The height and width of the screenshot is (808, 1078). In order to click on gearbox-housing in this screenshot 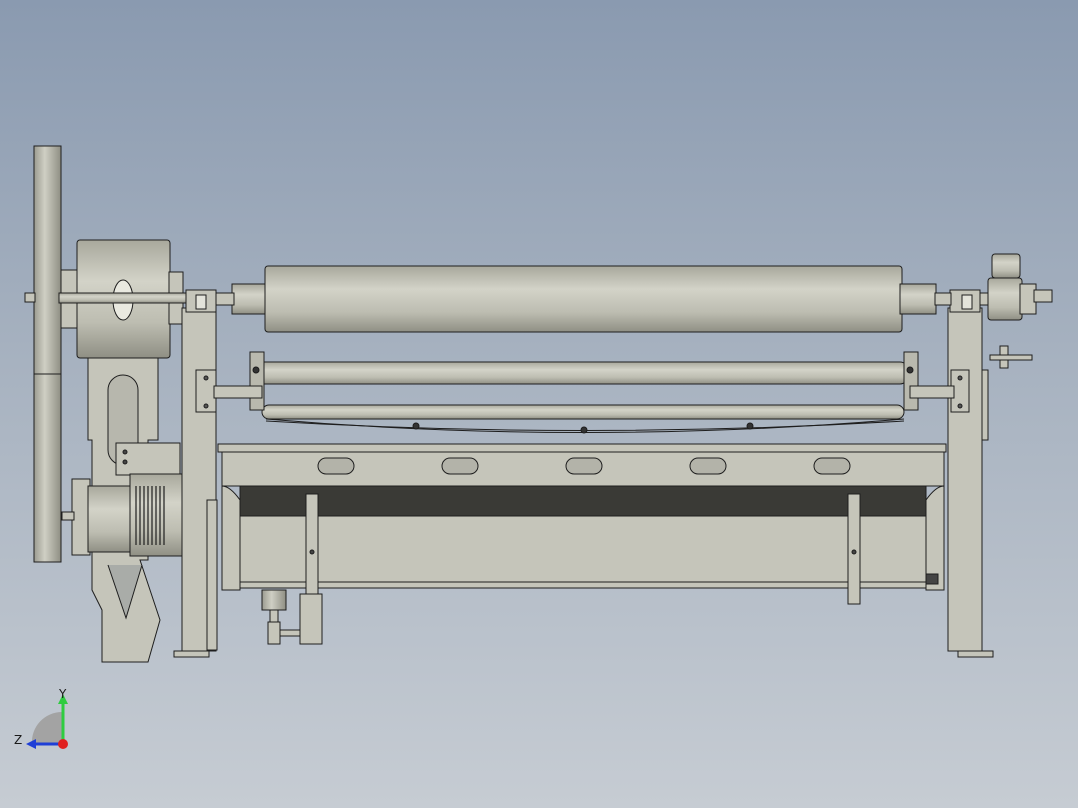, I will do `click(129, 299)`.